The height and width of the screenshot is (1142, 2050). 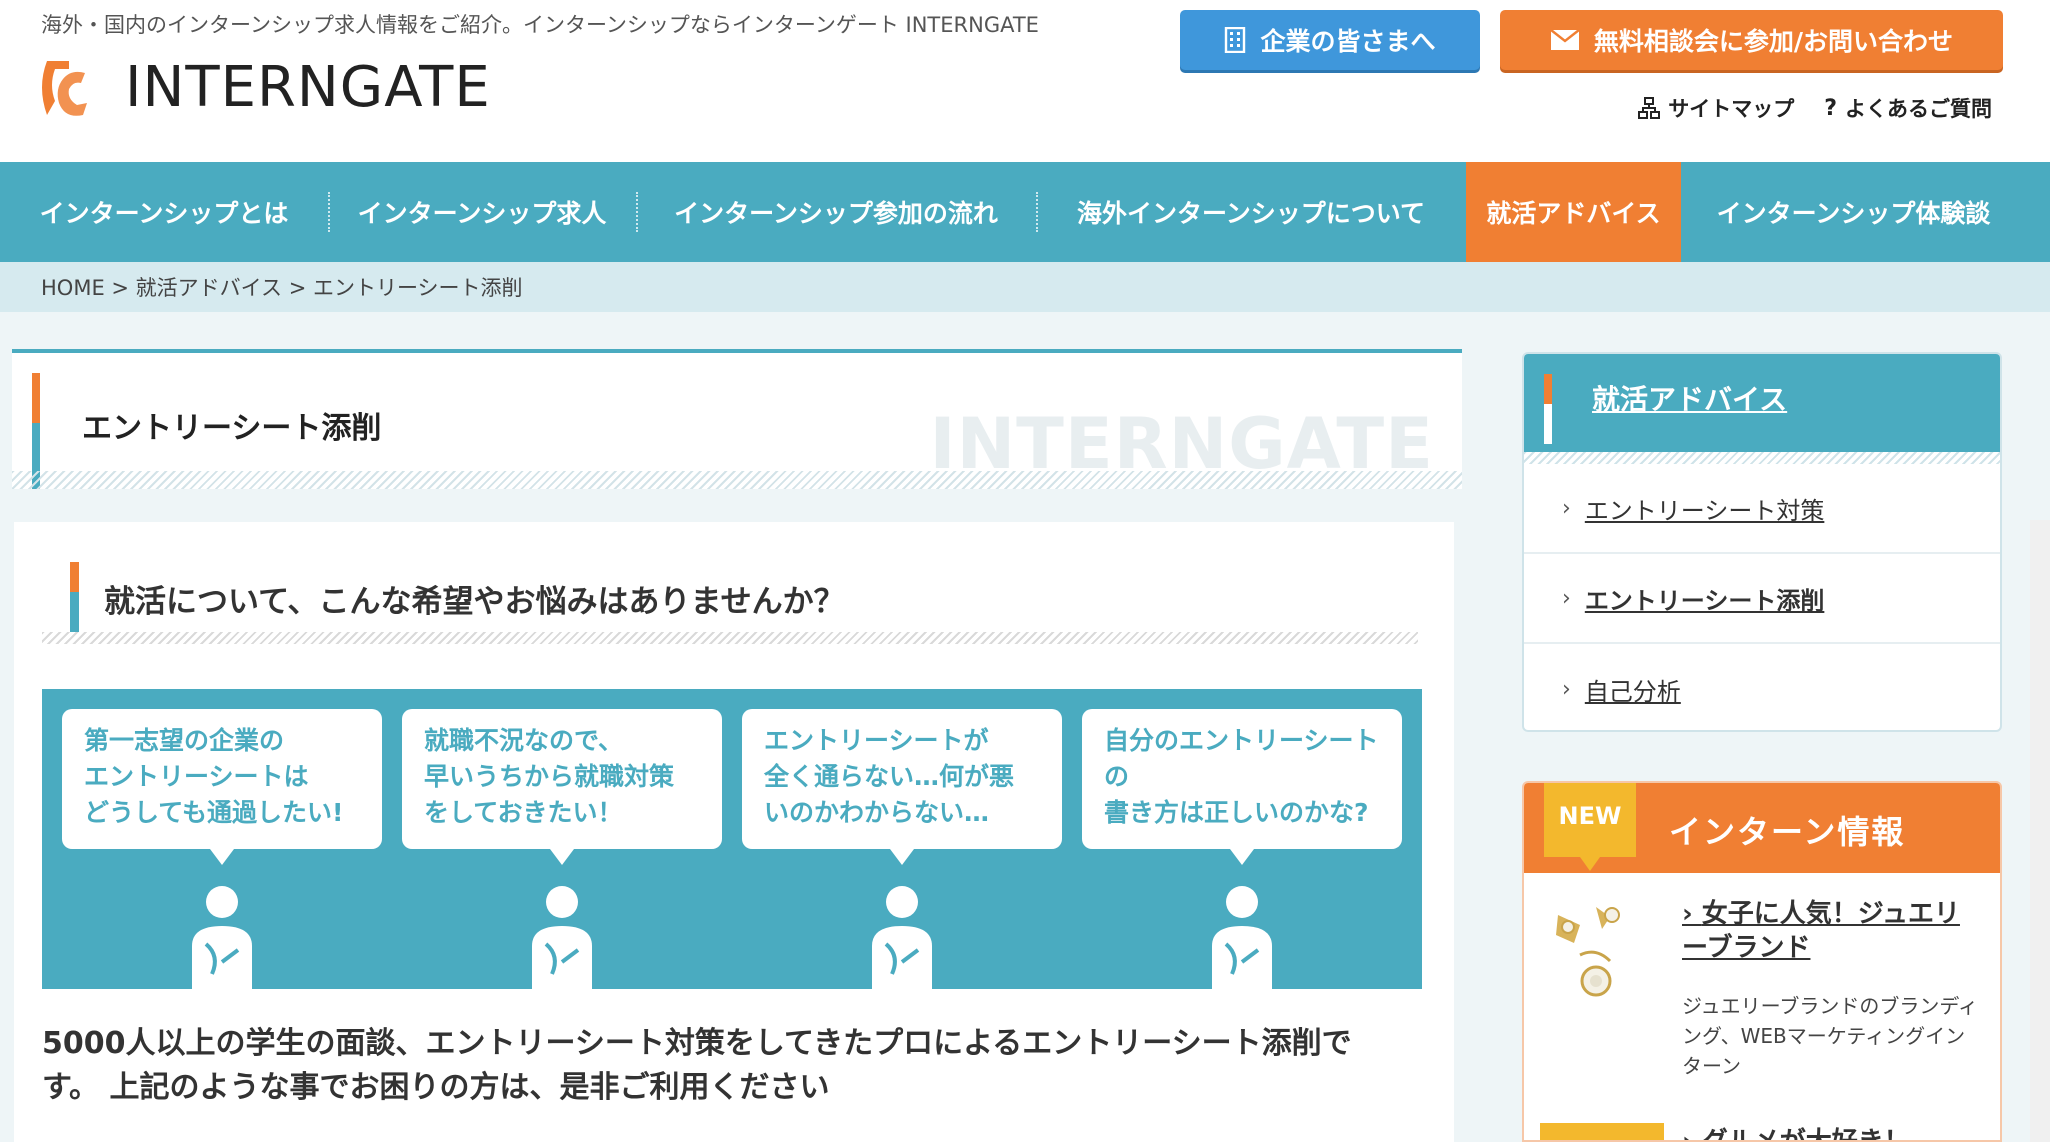 I want to click on nav-item-overseas: 海外インターンシップについて, so click(x=1251, y=212).